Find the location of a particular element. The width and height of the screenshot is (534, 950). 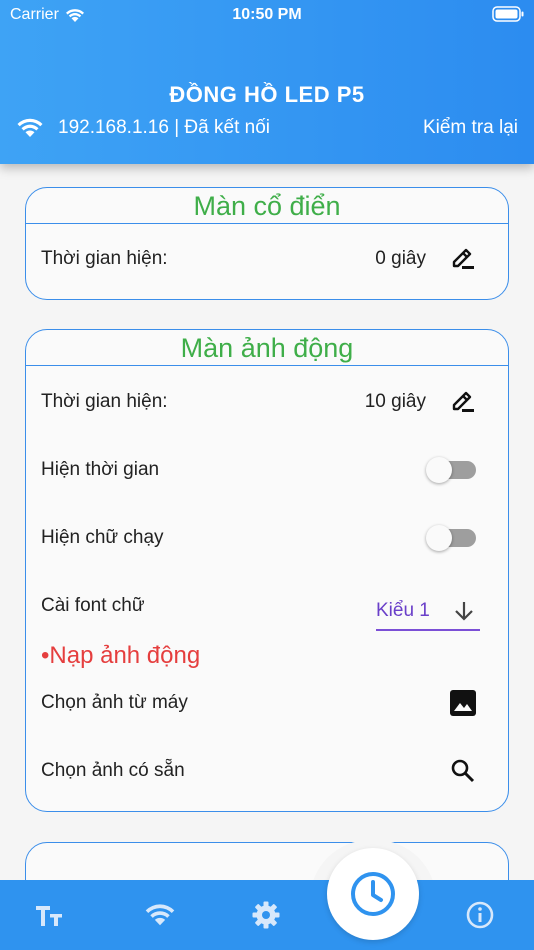

pick-from-device-row: Chọn ảnh từ máy is located at coordinates (259, 703).